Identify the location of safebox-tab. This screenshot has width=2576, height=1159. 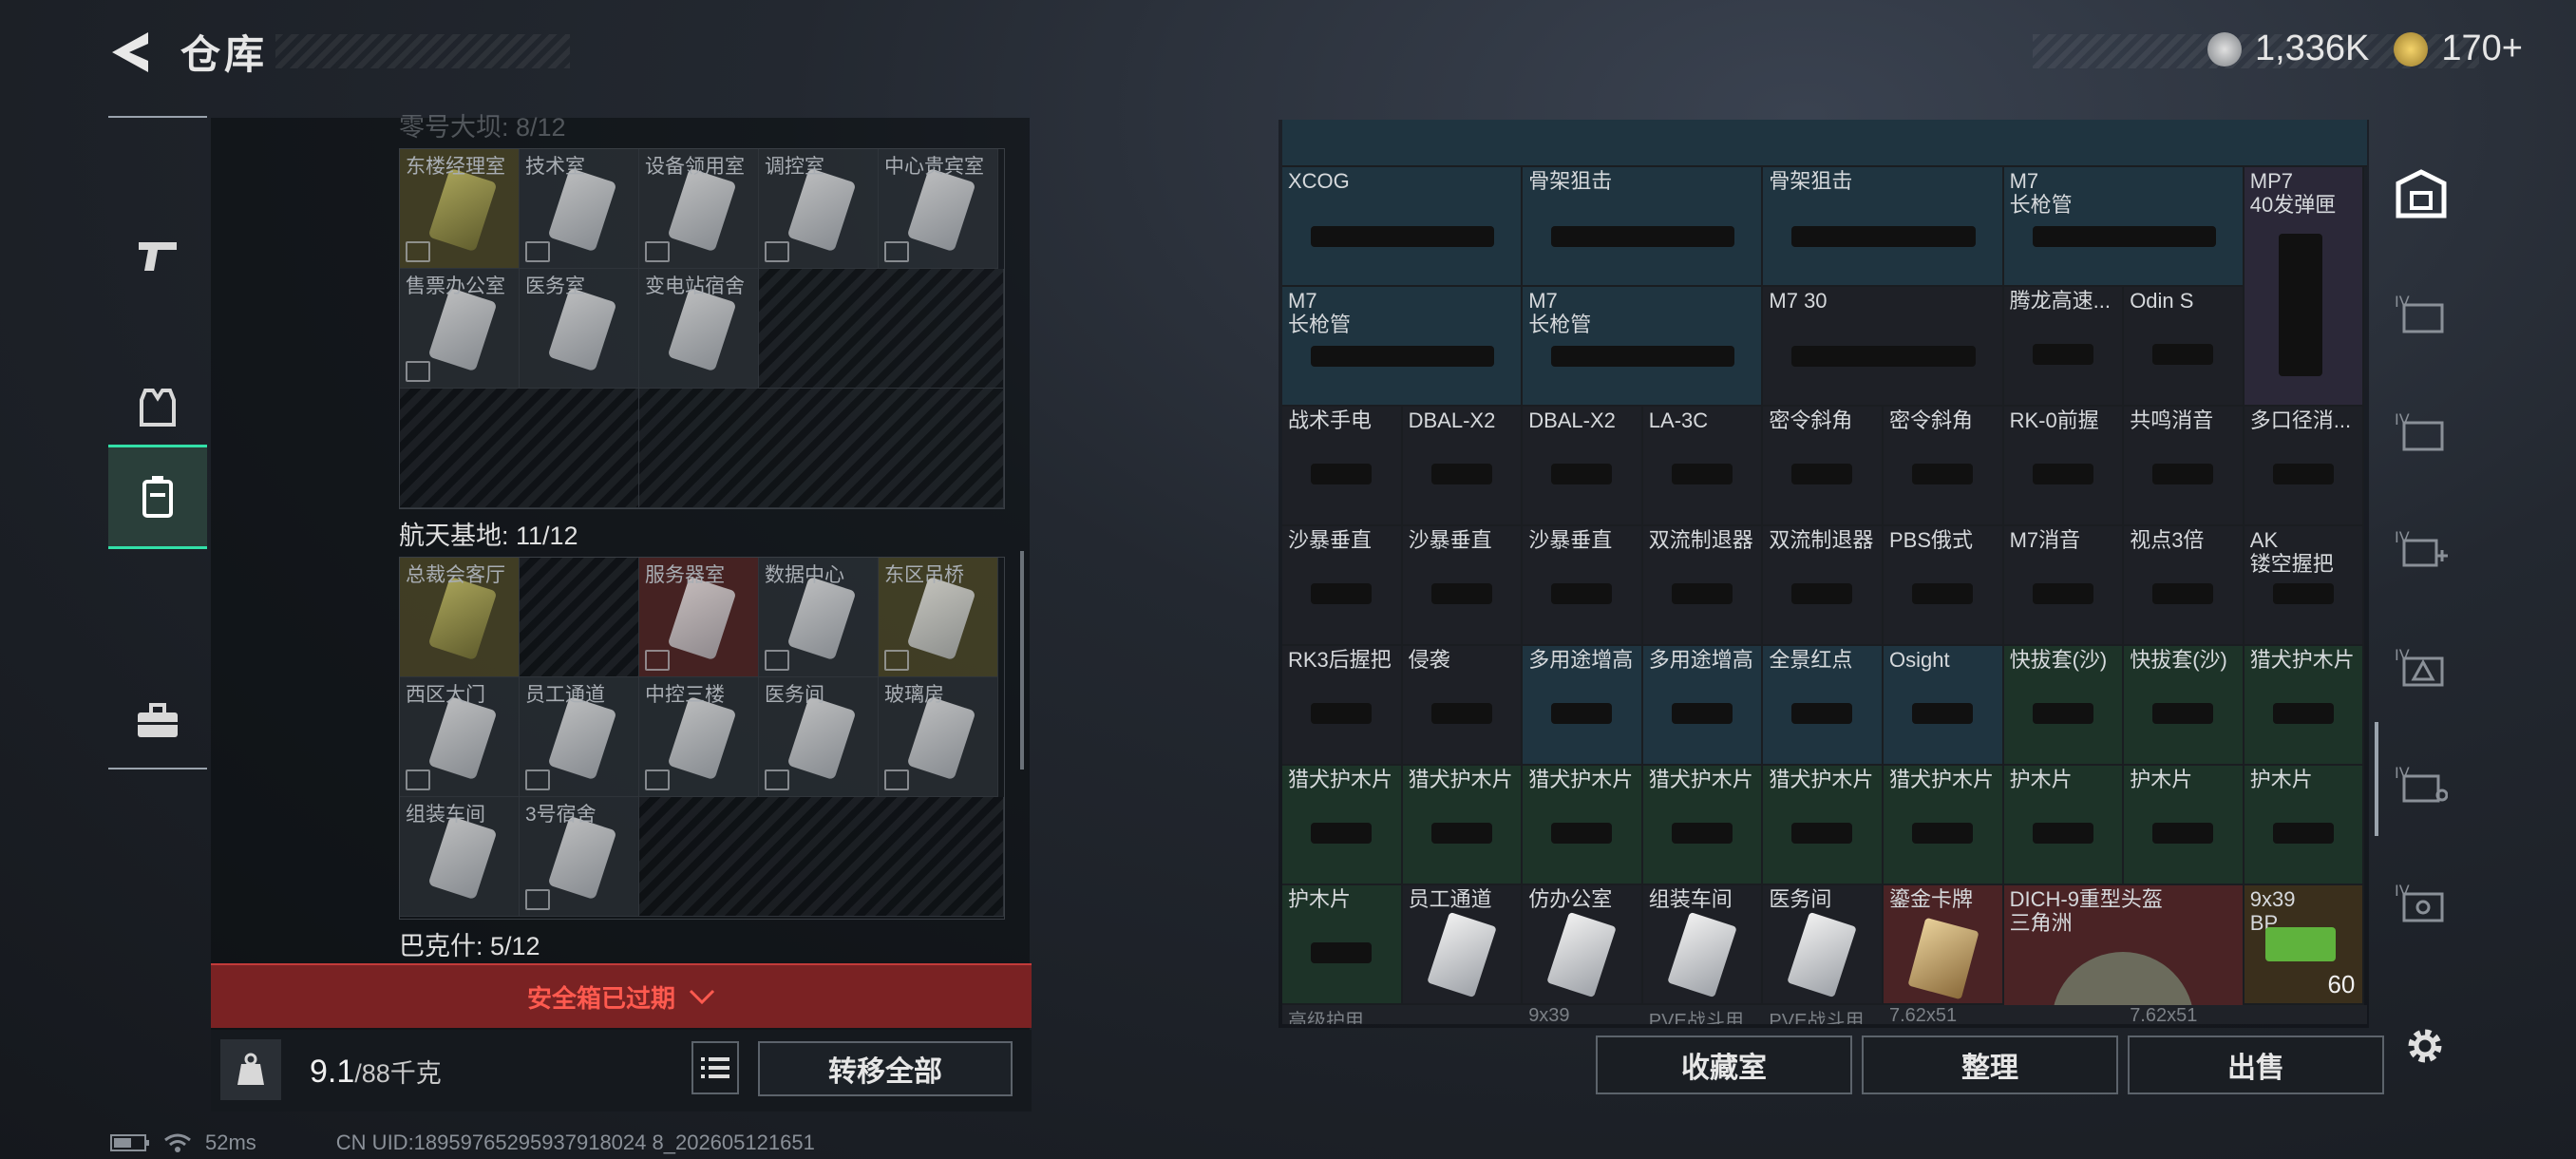
(2421, 194).